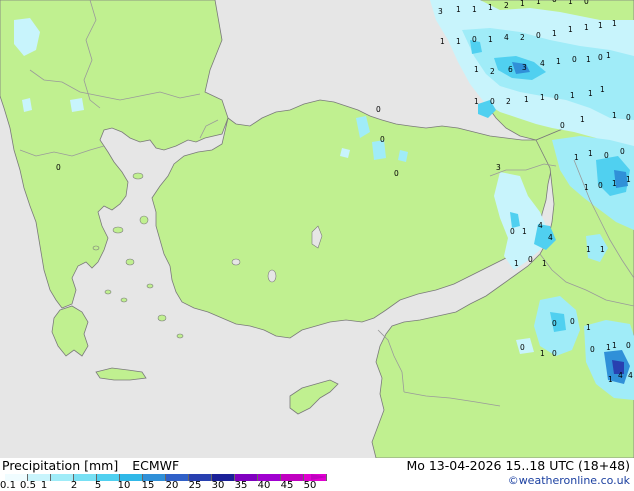  Describe the element at coordinates (28, 485) in the screenshot. I see `legend-tick-label: 0.5` at that location.